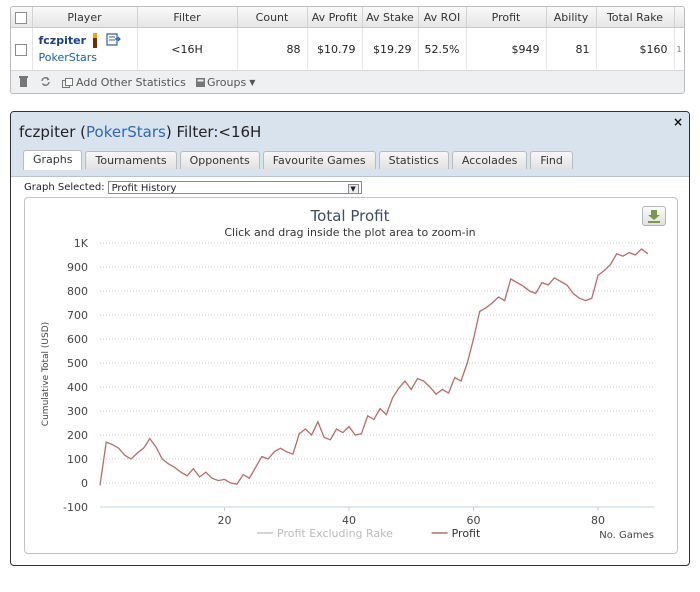 The height and width of the screenshot is (592, 700). I want to click on close-icon: ×, so click(678, 122).